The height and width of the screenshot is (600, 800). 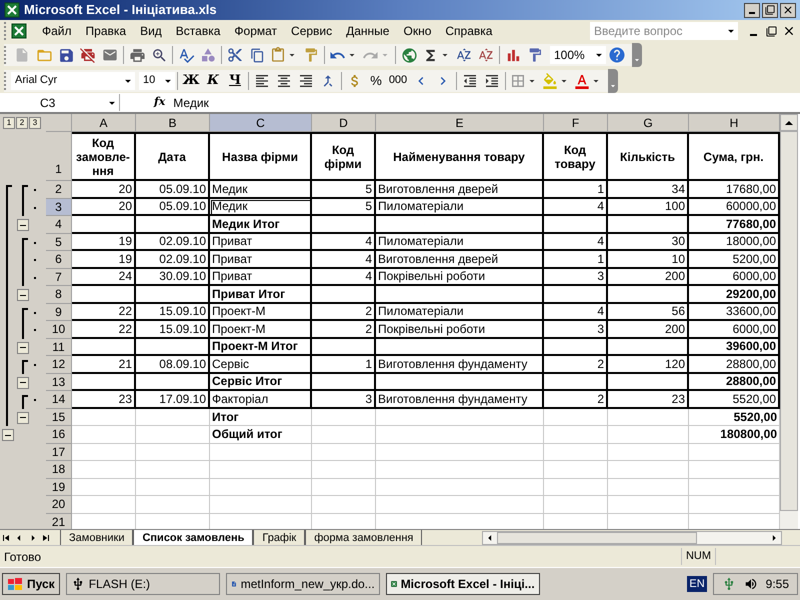 I want to click on name-box: C3, so click(x=60, y=102).